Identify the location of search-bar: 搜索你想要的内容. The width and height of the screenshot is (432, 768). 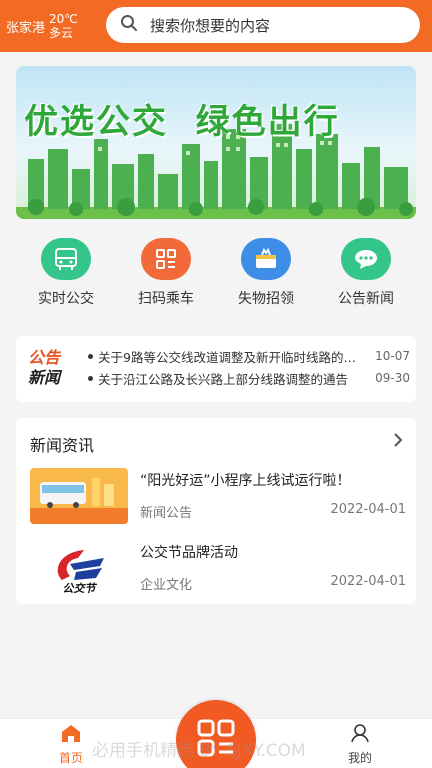
(263, 25).